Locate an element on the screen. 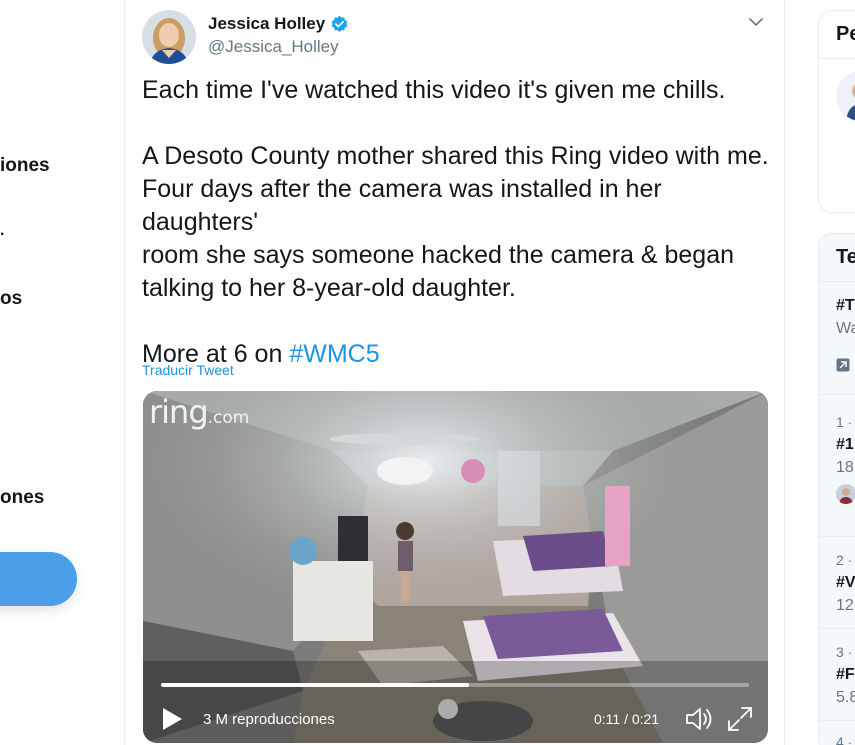  verified-badge-icon is located at coordinates (339, 24).